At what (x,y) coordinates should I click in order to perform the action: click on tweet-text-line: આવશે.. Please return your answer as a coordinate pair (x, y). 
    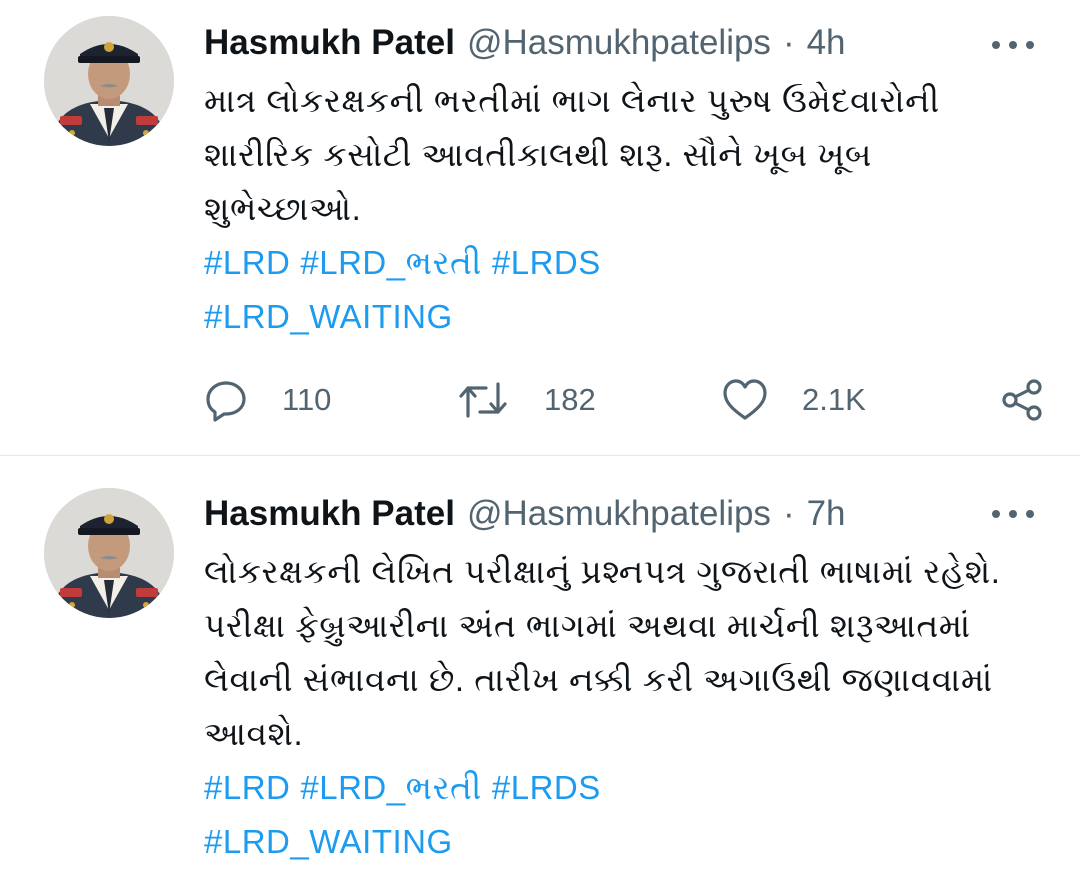
    Looking at the image, I should click on (254, 733).